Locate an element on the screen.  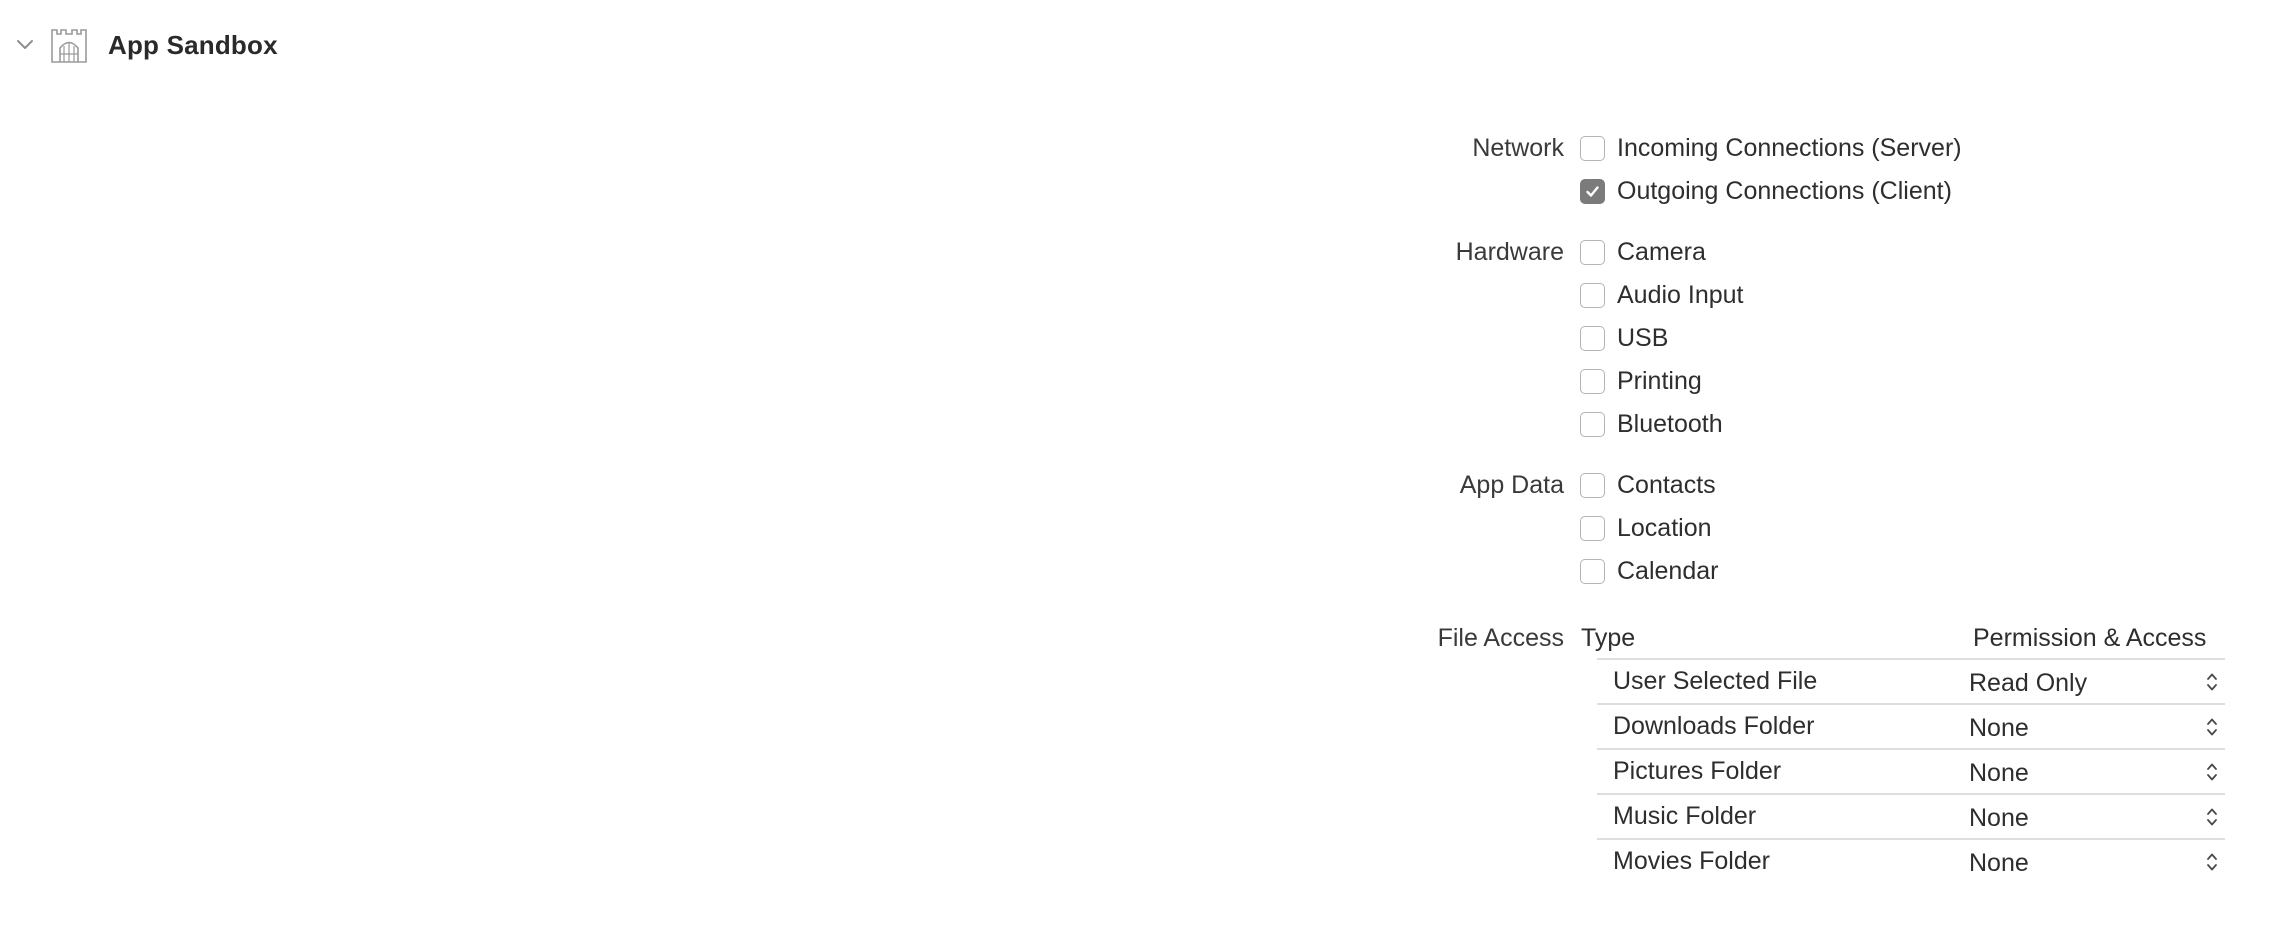
printing-option: Printing is located at coordinates (1641, 381).